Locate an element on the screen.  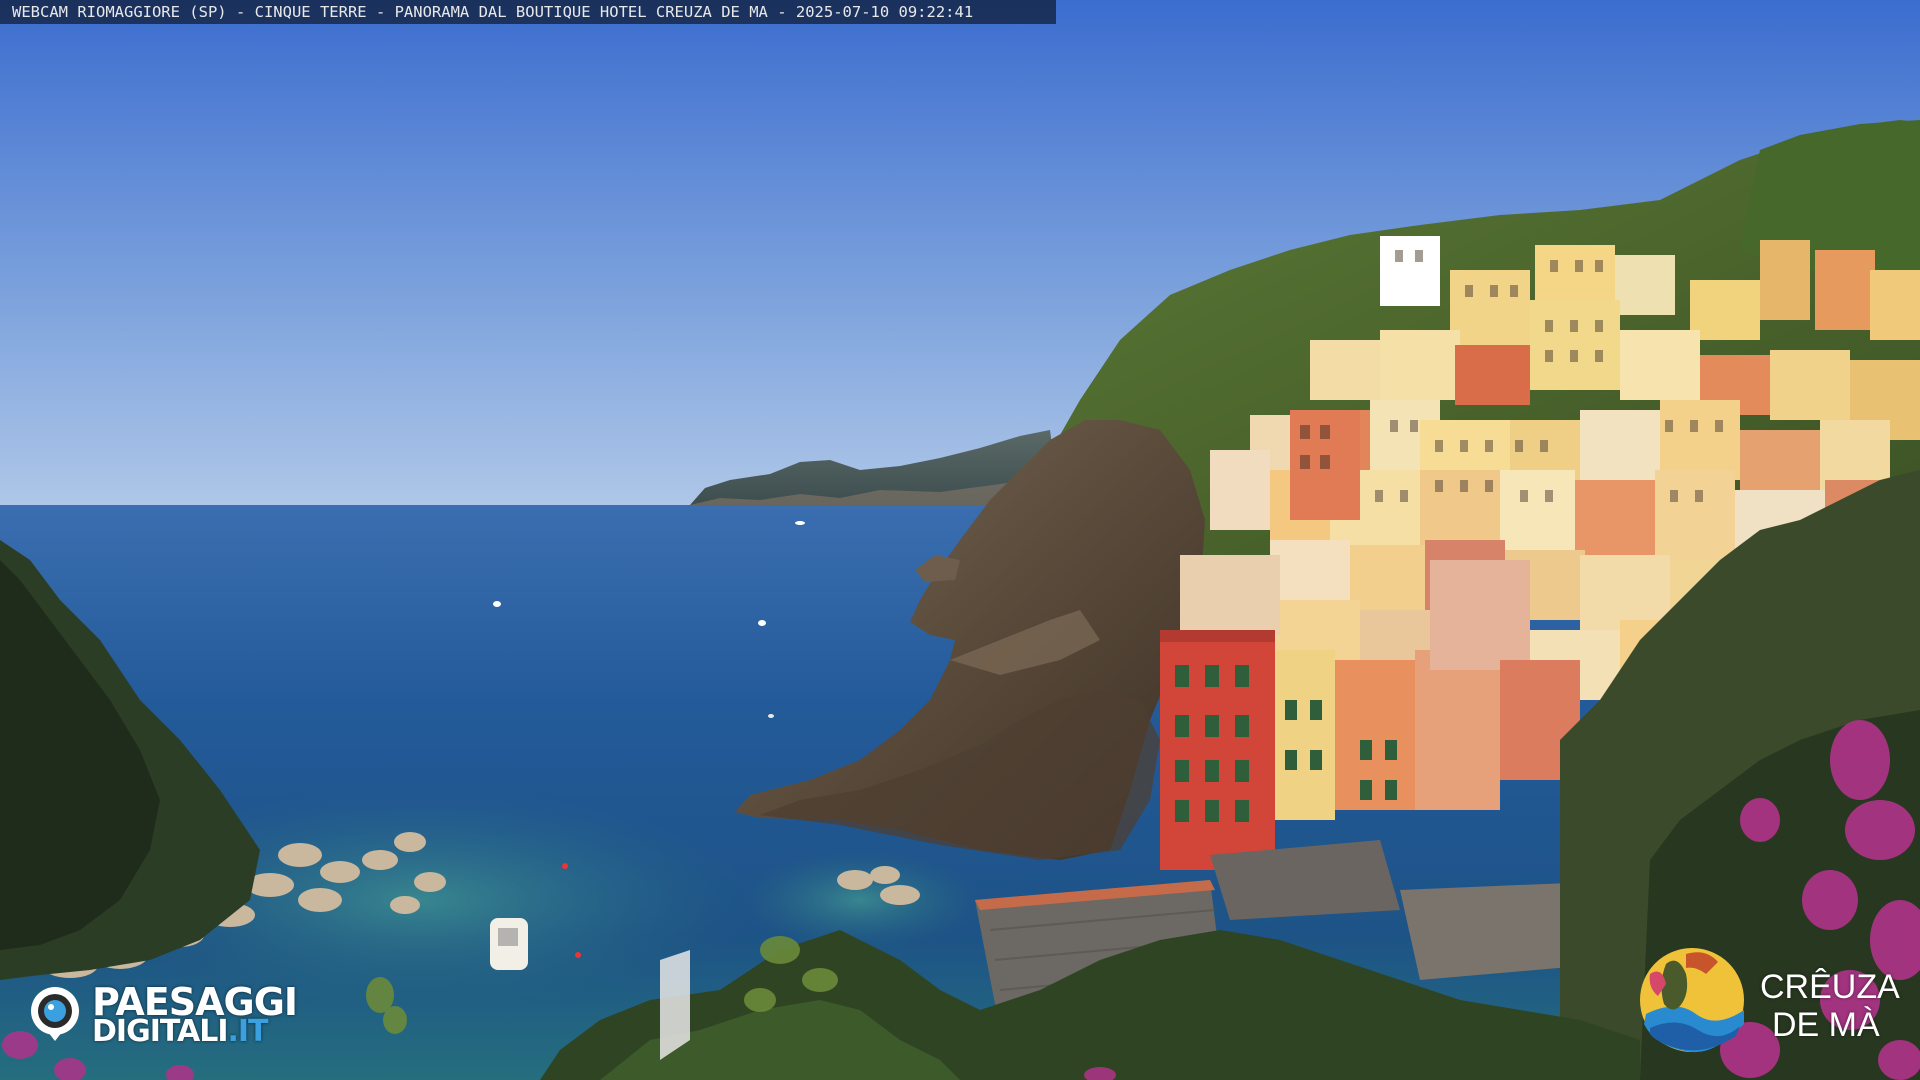
camera-pin-icon is located at coordinates (55, 1014).